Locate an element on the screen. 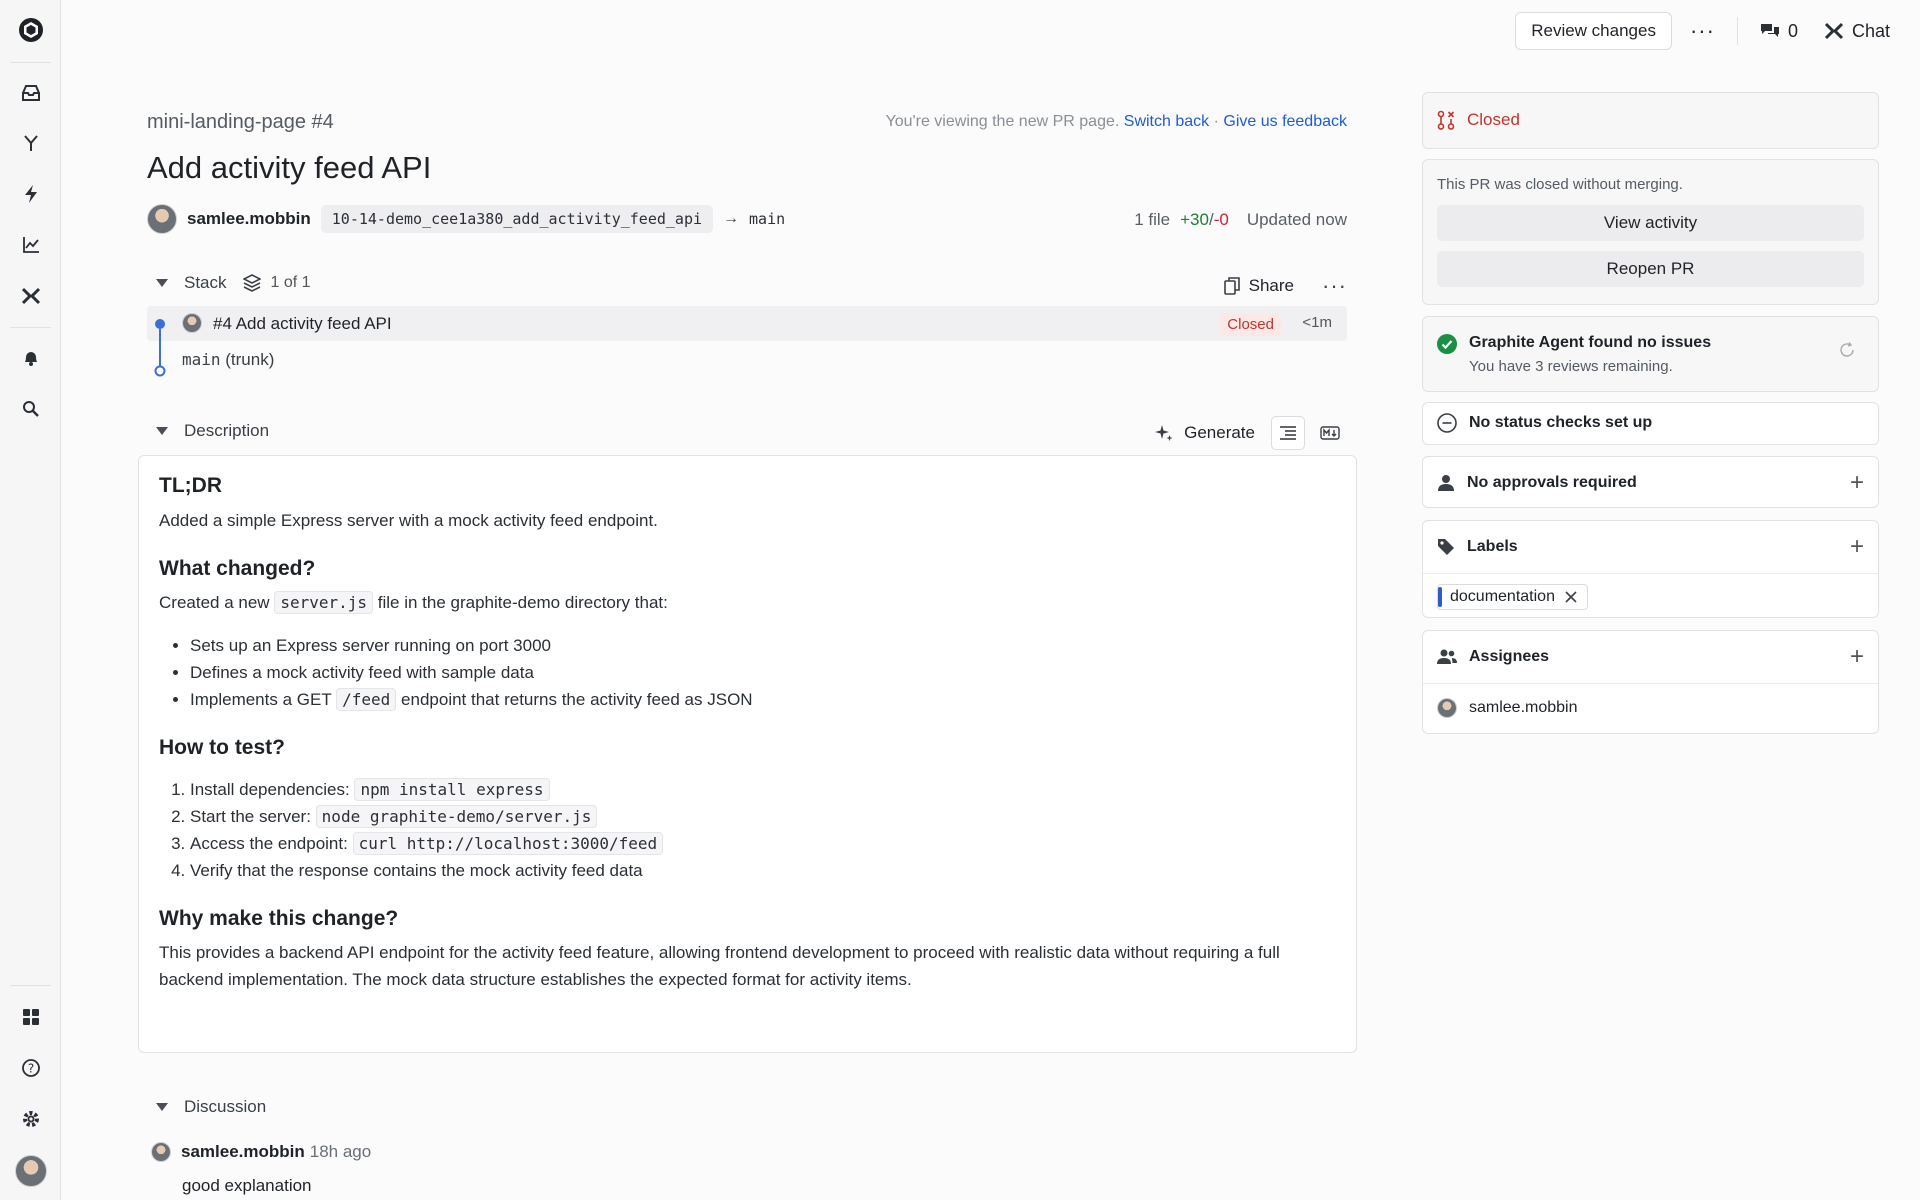 Image resolution: width=1920 pixels, height=1200 pixels. check-circle-icon is located at coordinates (1447, 346).